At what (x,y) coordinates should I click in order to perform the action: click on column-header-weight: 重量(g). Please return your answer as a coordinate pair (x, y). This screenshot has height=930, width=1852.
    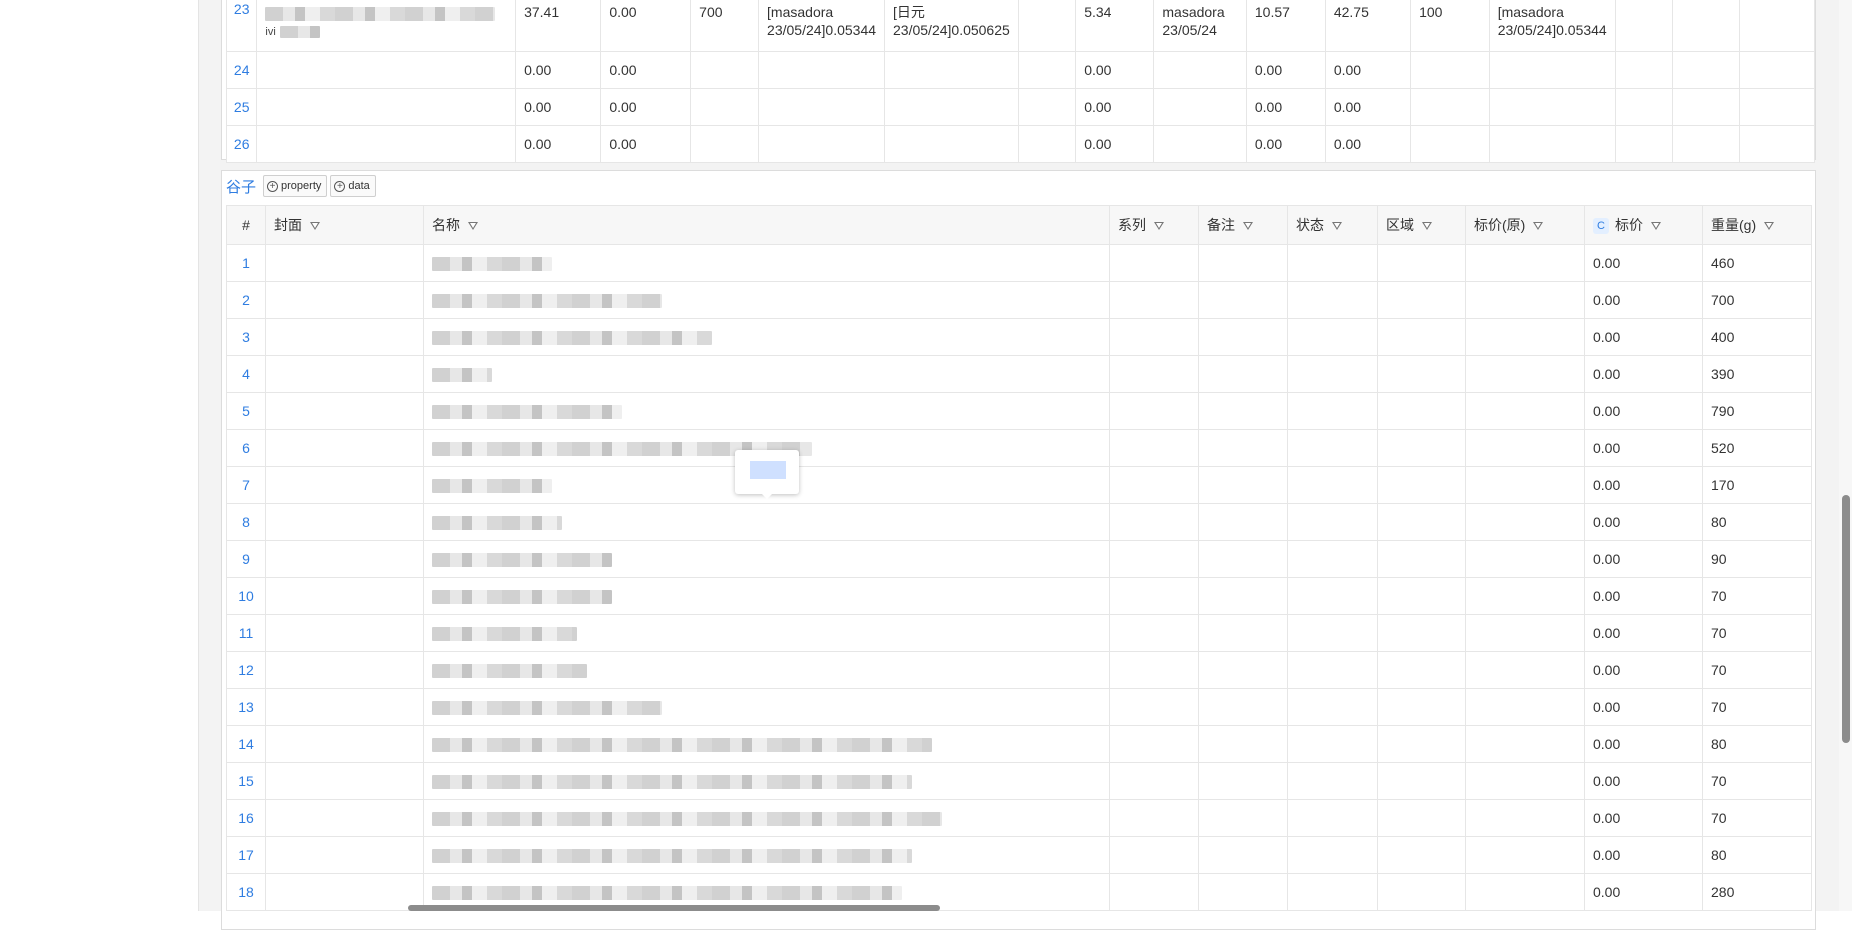
    Looking at the image, I should click on (1757, 225).